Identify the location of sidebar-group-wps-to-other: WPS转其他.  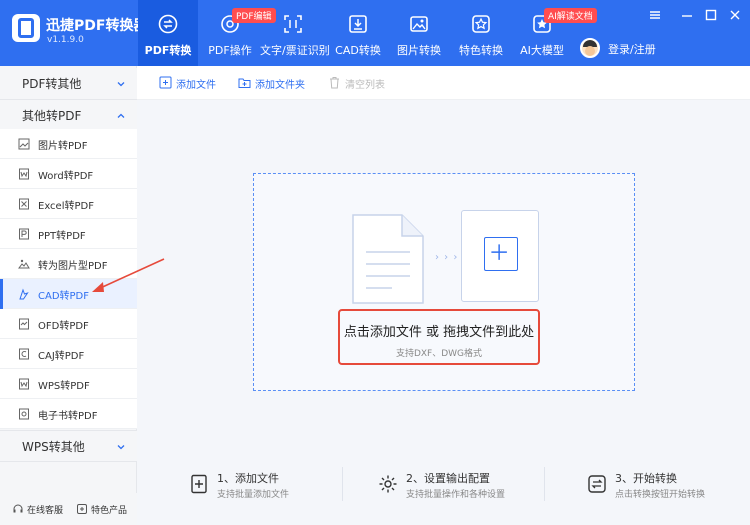
(68, 446).